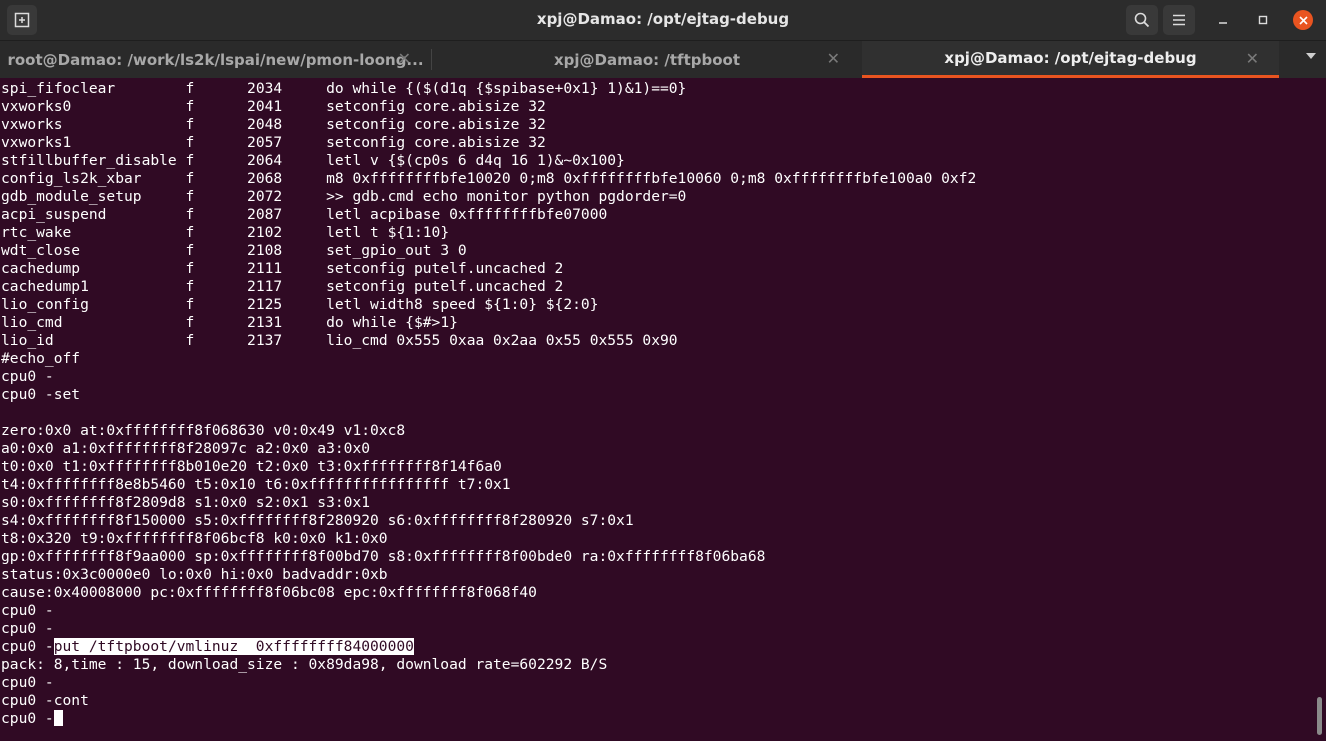  What do you see at coordinates (93, 250) in the screenshot?
I see `cmd-name: wdt_close` at bounding box center [93, 250].